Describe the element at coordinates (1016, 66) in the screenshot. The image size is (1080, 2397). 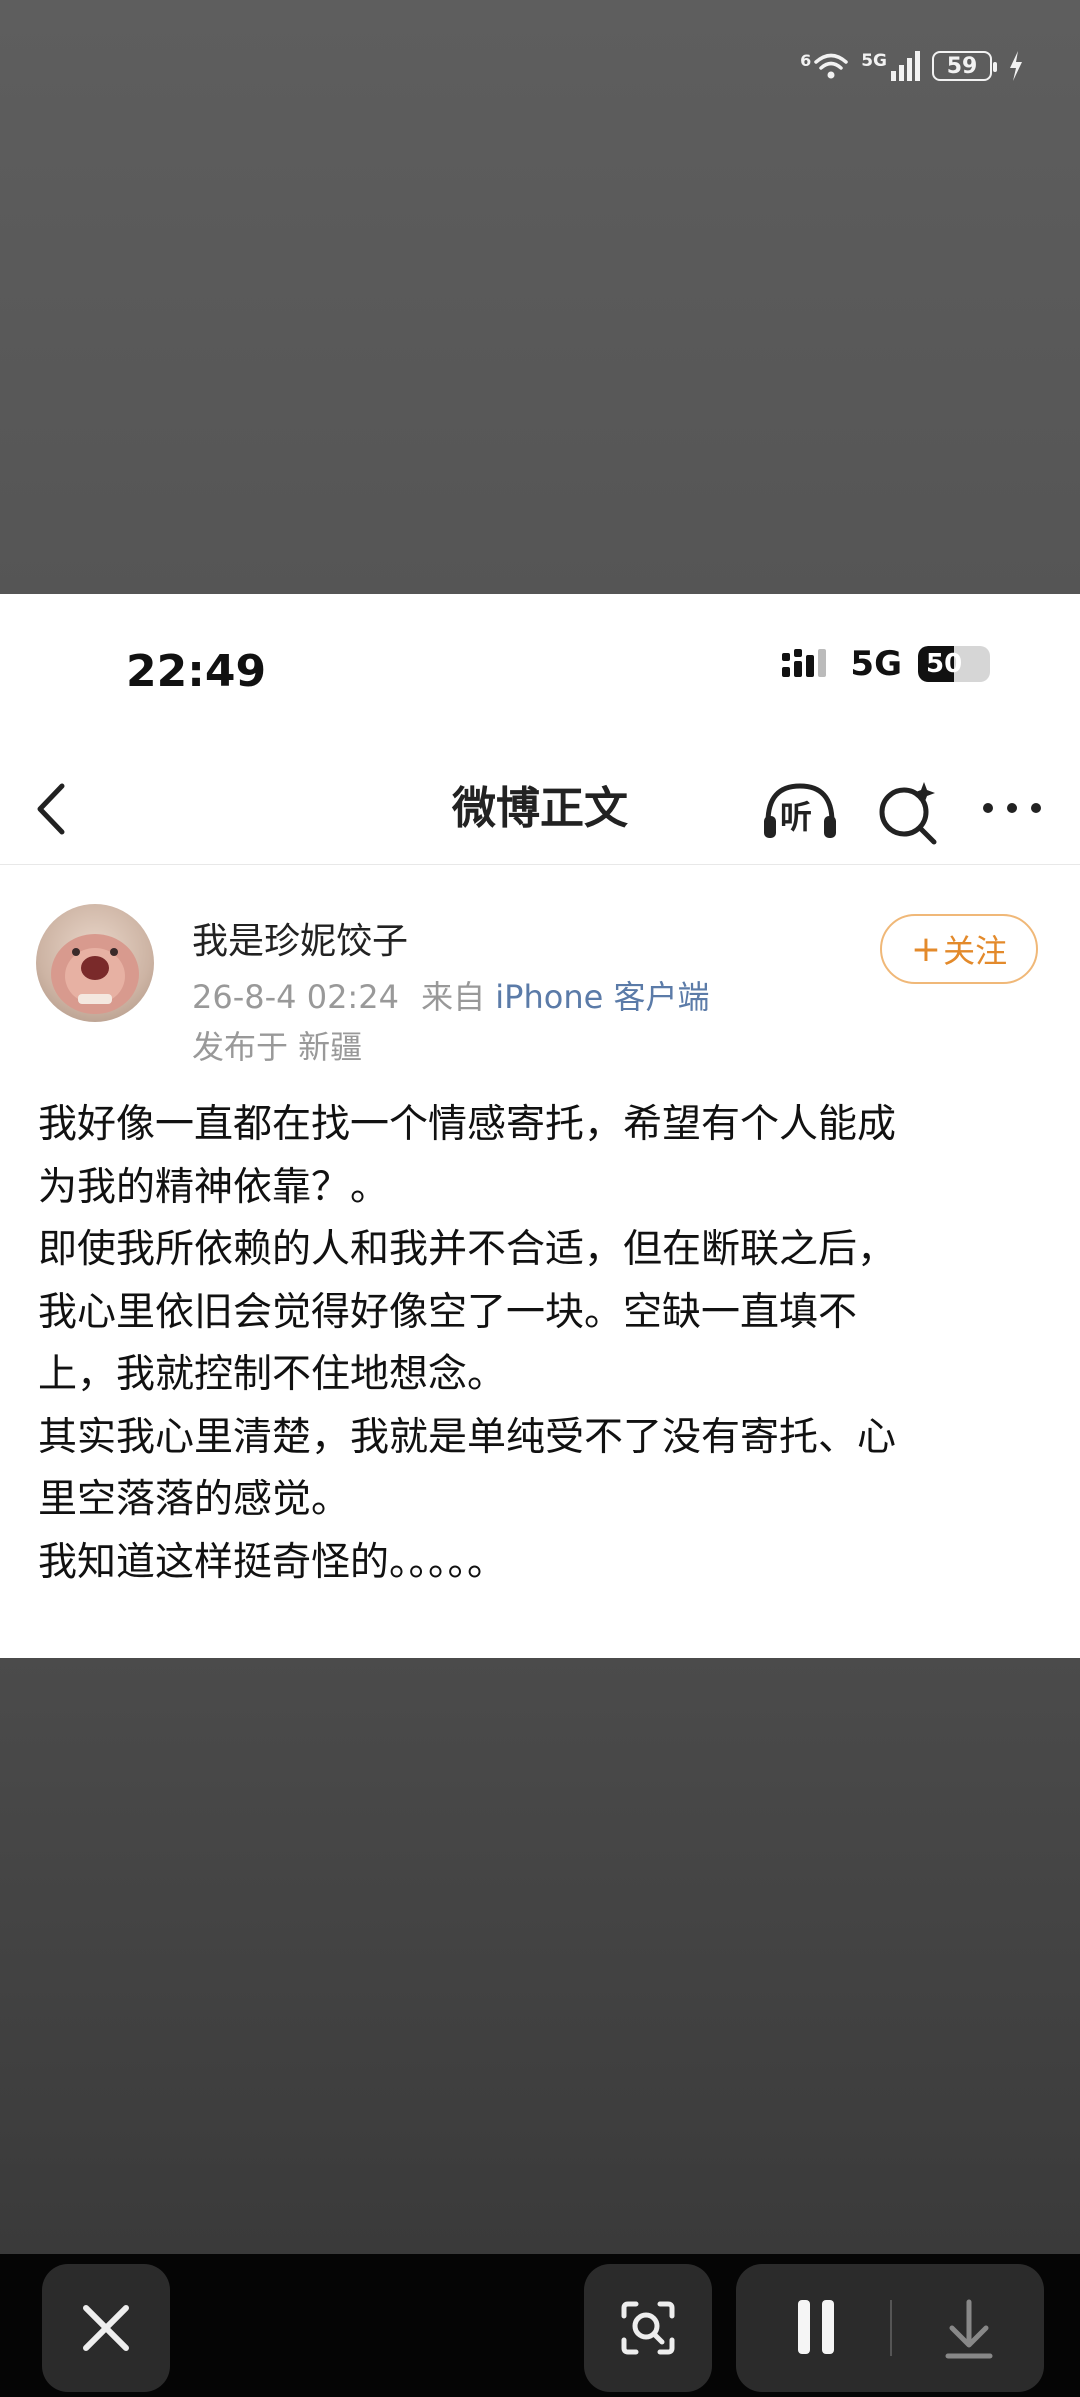
I see `charging-bolt-icon` at that location.